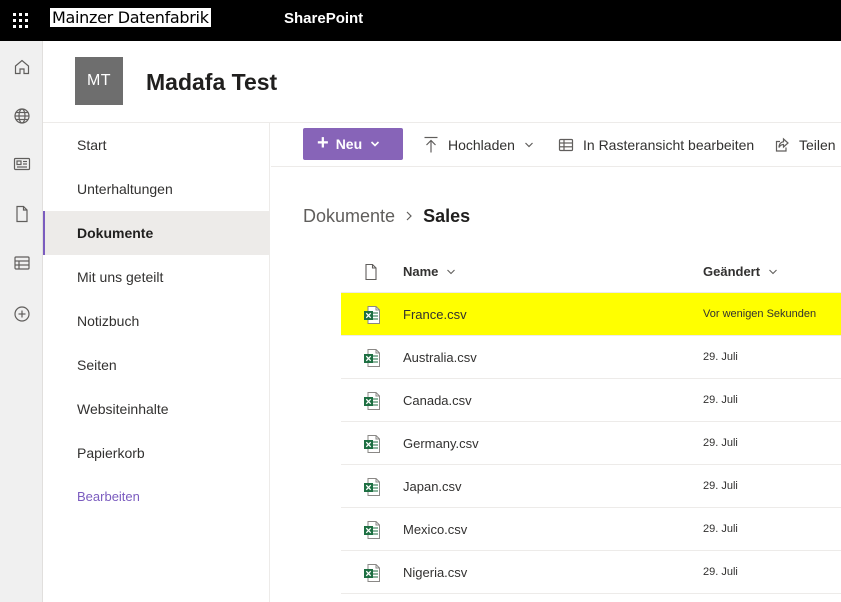 The width and height of the screenshot is (841, 602). Describe the element at coordinates (99, 81) in the screenshot. I see `site-logo: MT` at that location.